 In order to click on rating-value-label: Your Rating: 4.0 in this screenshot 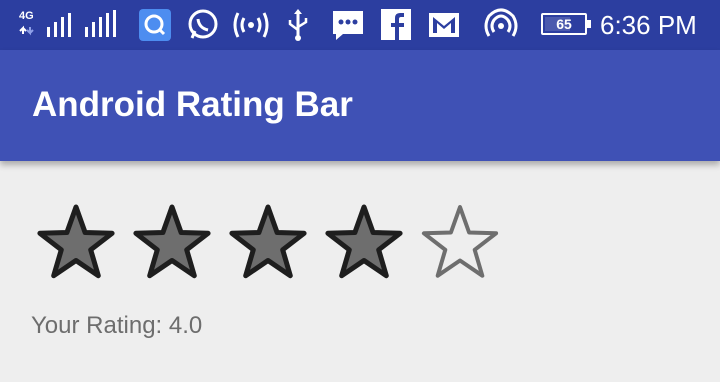, I will do `click(117, 325)`.